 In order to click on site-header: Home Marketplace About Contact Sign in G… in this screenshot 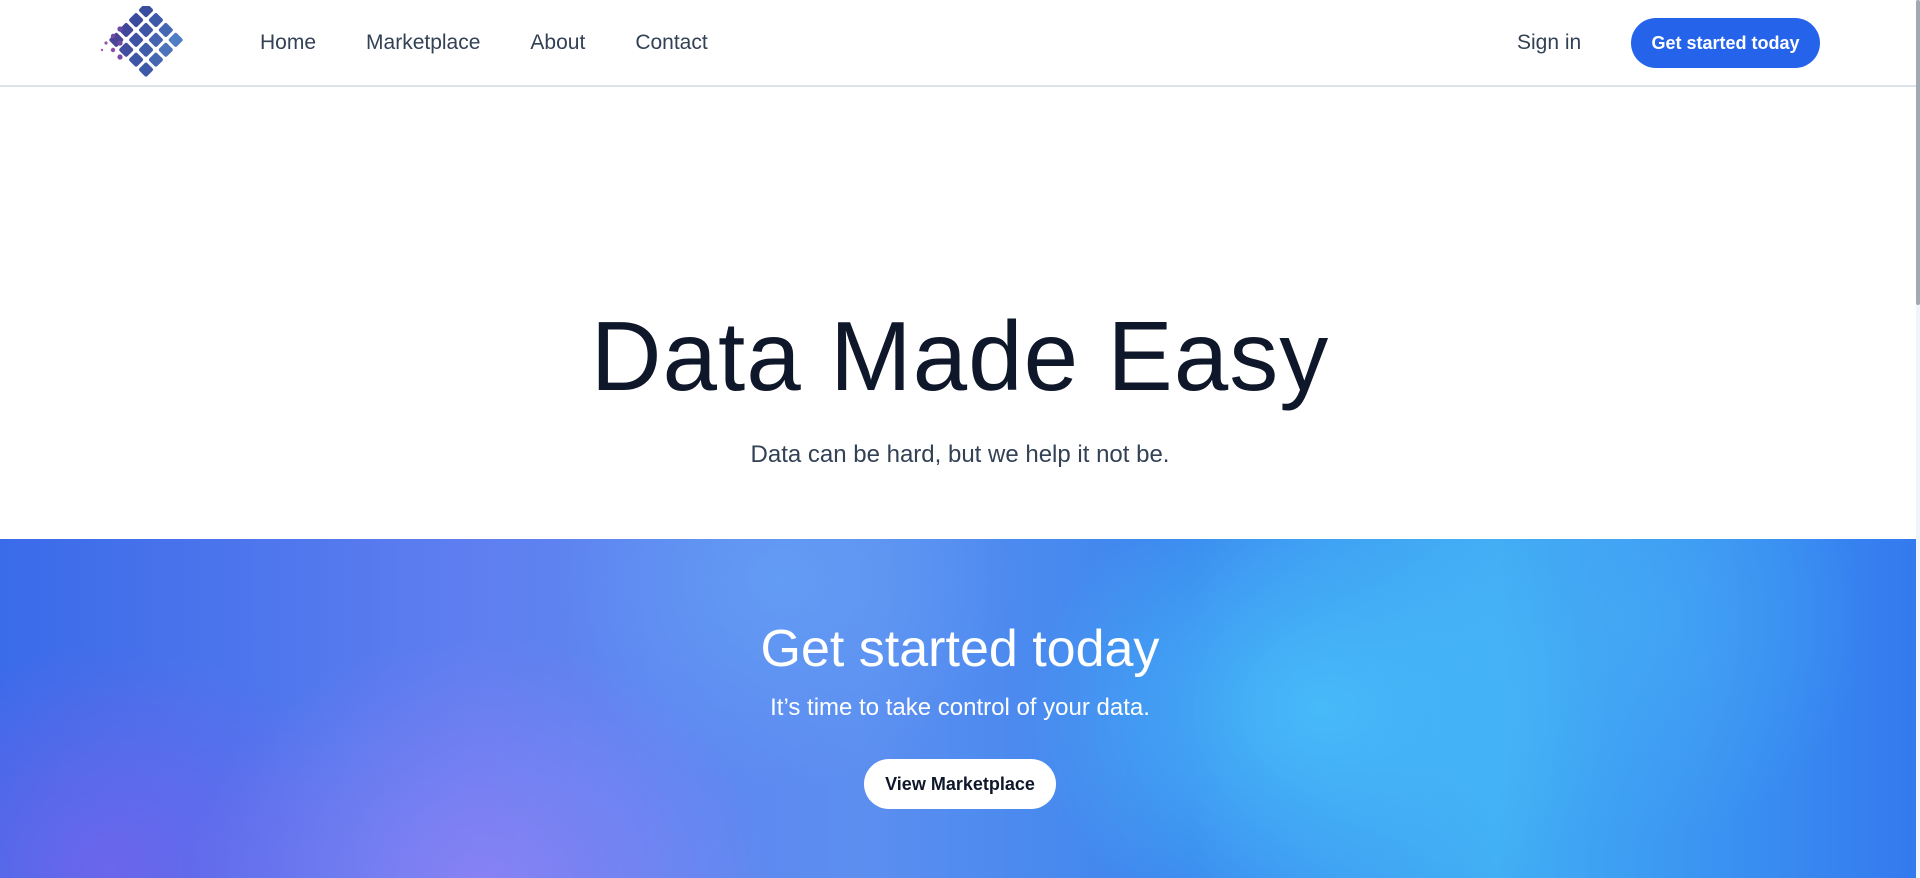, I will do `click(960, 43)`.